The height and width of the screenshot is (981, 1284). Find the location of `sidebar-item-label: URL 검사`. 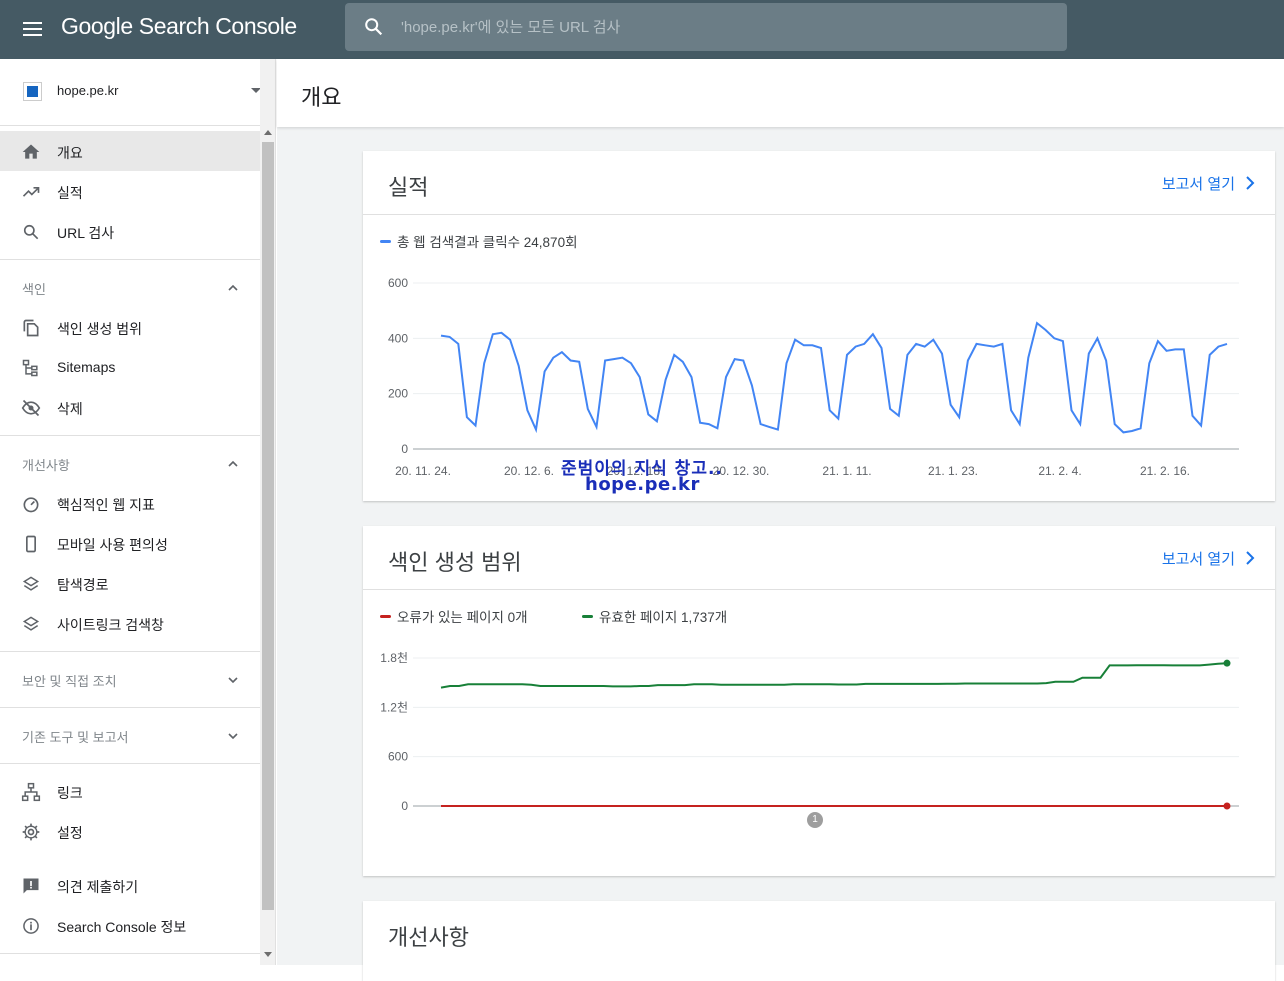

sidebar-item-label: URL 검사 is located at coordinates (86, 233).